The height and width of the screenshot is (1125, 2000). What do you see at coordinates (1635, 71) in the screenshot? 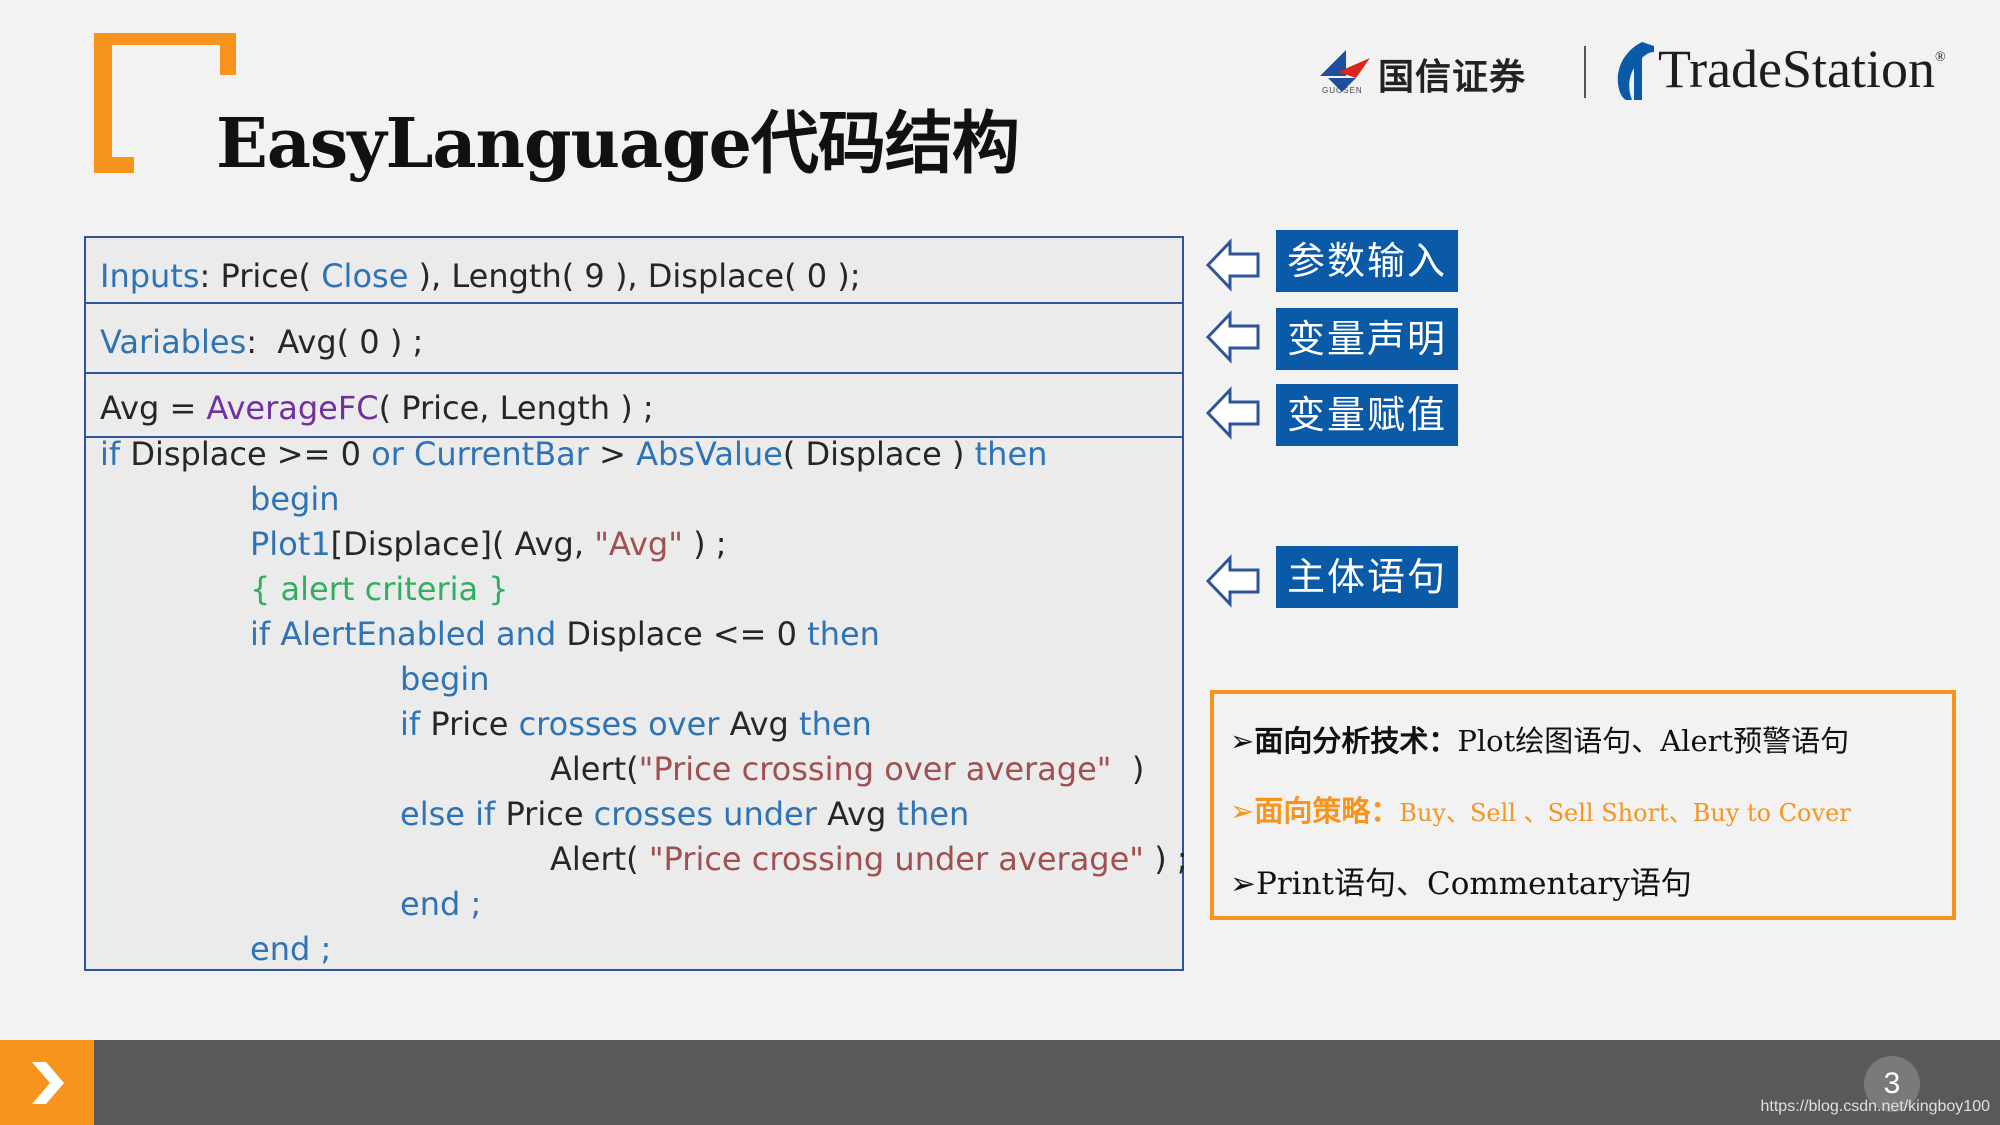
I see `tradestation-logo-icon` at bounding box center [1635, 71].